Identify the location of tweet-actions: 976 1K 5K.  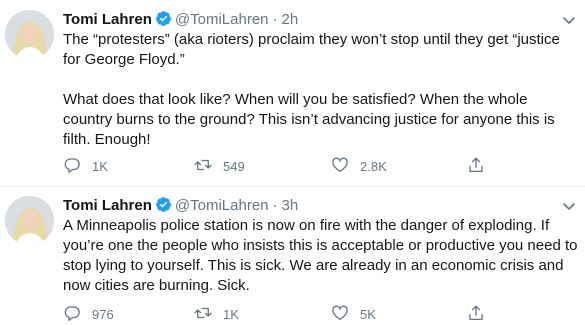
(313, 314).